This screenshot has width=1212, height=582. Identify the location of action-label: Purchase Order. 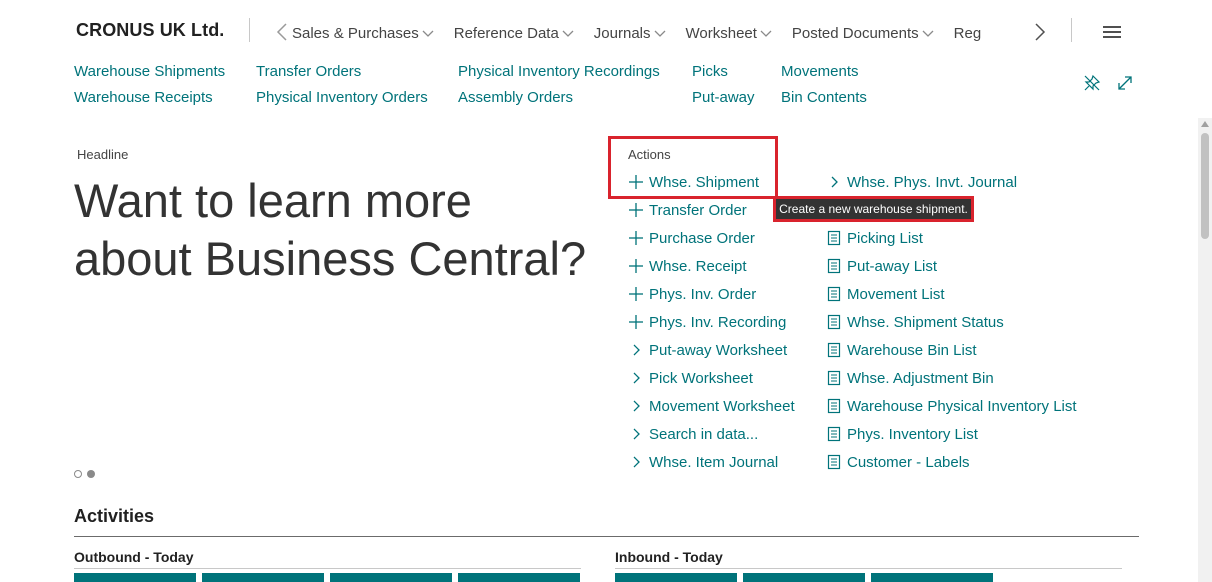
(702, 238).